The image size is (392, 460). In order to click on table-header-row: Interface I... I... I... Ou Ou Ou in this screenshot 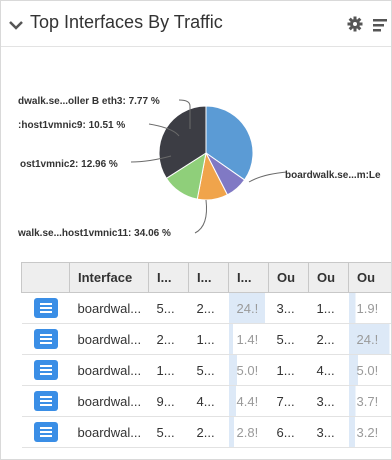, I will do `click(206, 277)`.